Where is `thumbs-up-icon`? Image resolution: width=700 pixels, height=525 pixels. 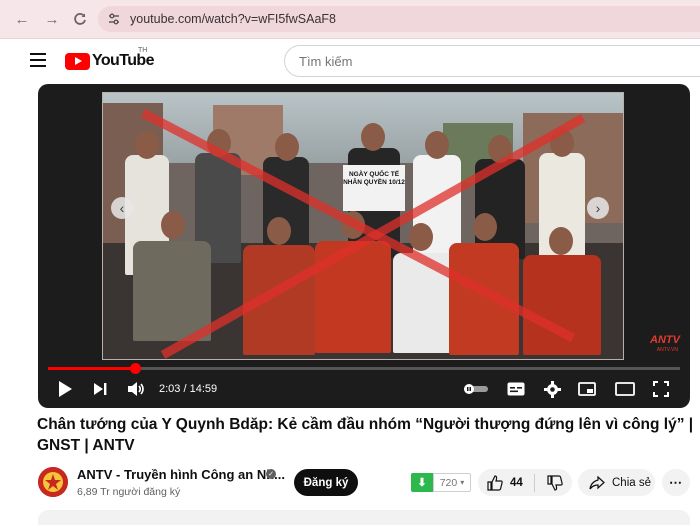
thumbs-up-icon is located at coordinates (495, 482).